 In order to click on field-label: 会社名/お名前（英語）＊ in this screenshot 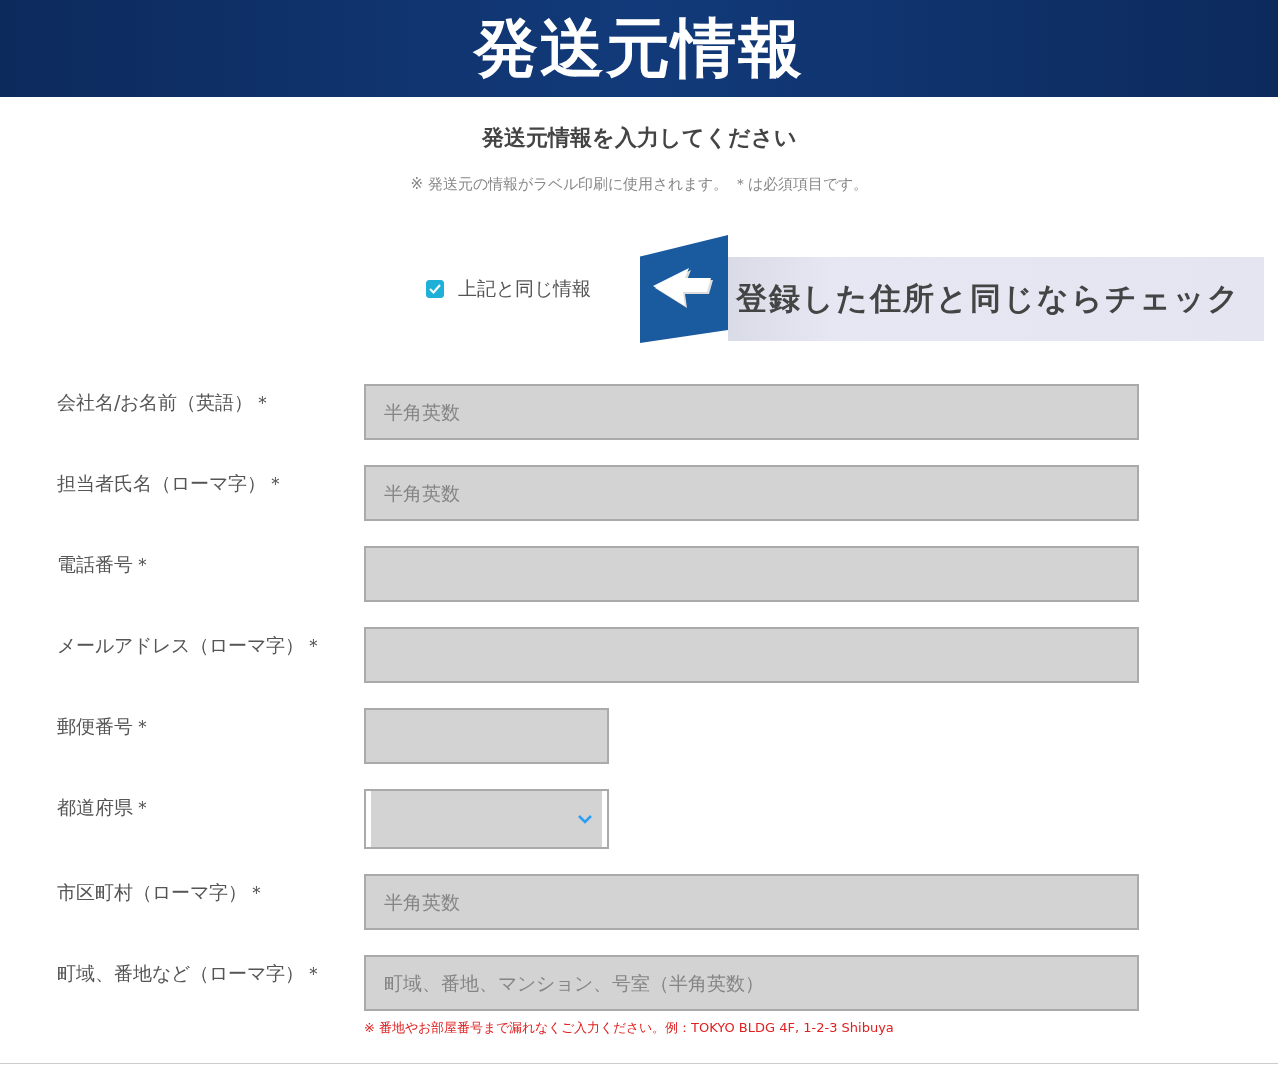, I will do `click(165, 402)`.